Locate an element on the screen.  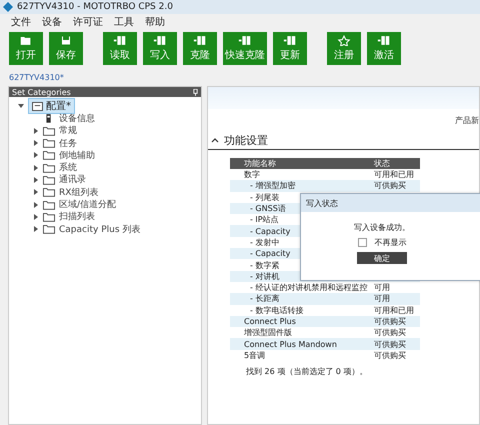
menu-item: 设备 is located at coordinates (52, 22).